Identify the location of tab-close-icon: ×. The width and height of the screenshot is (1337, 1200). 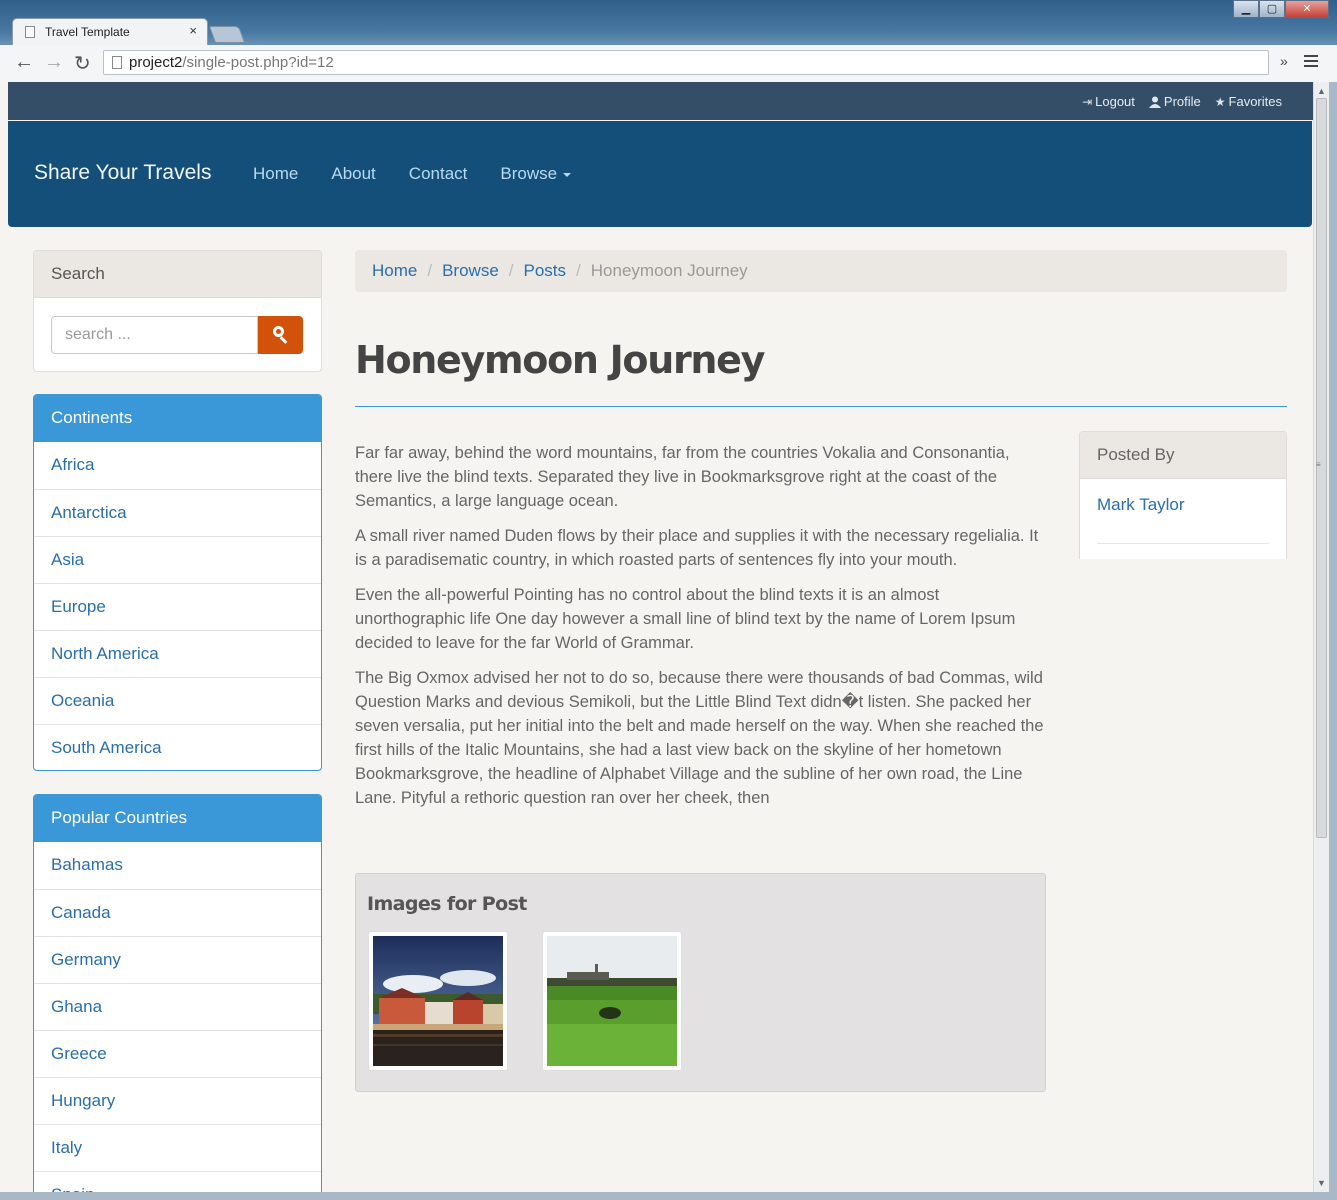
(193, 30).